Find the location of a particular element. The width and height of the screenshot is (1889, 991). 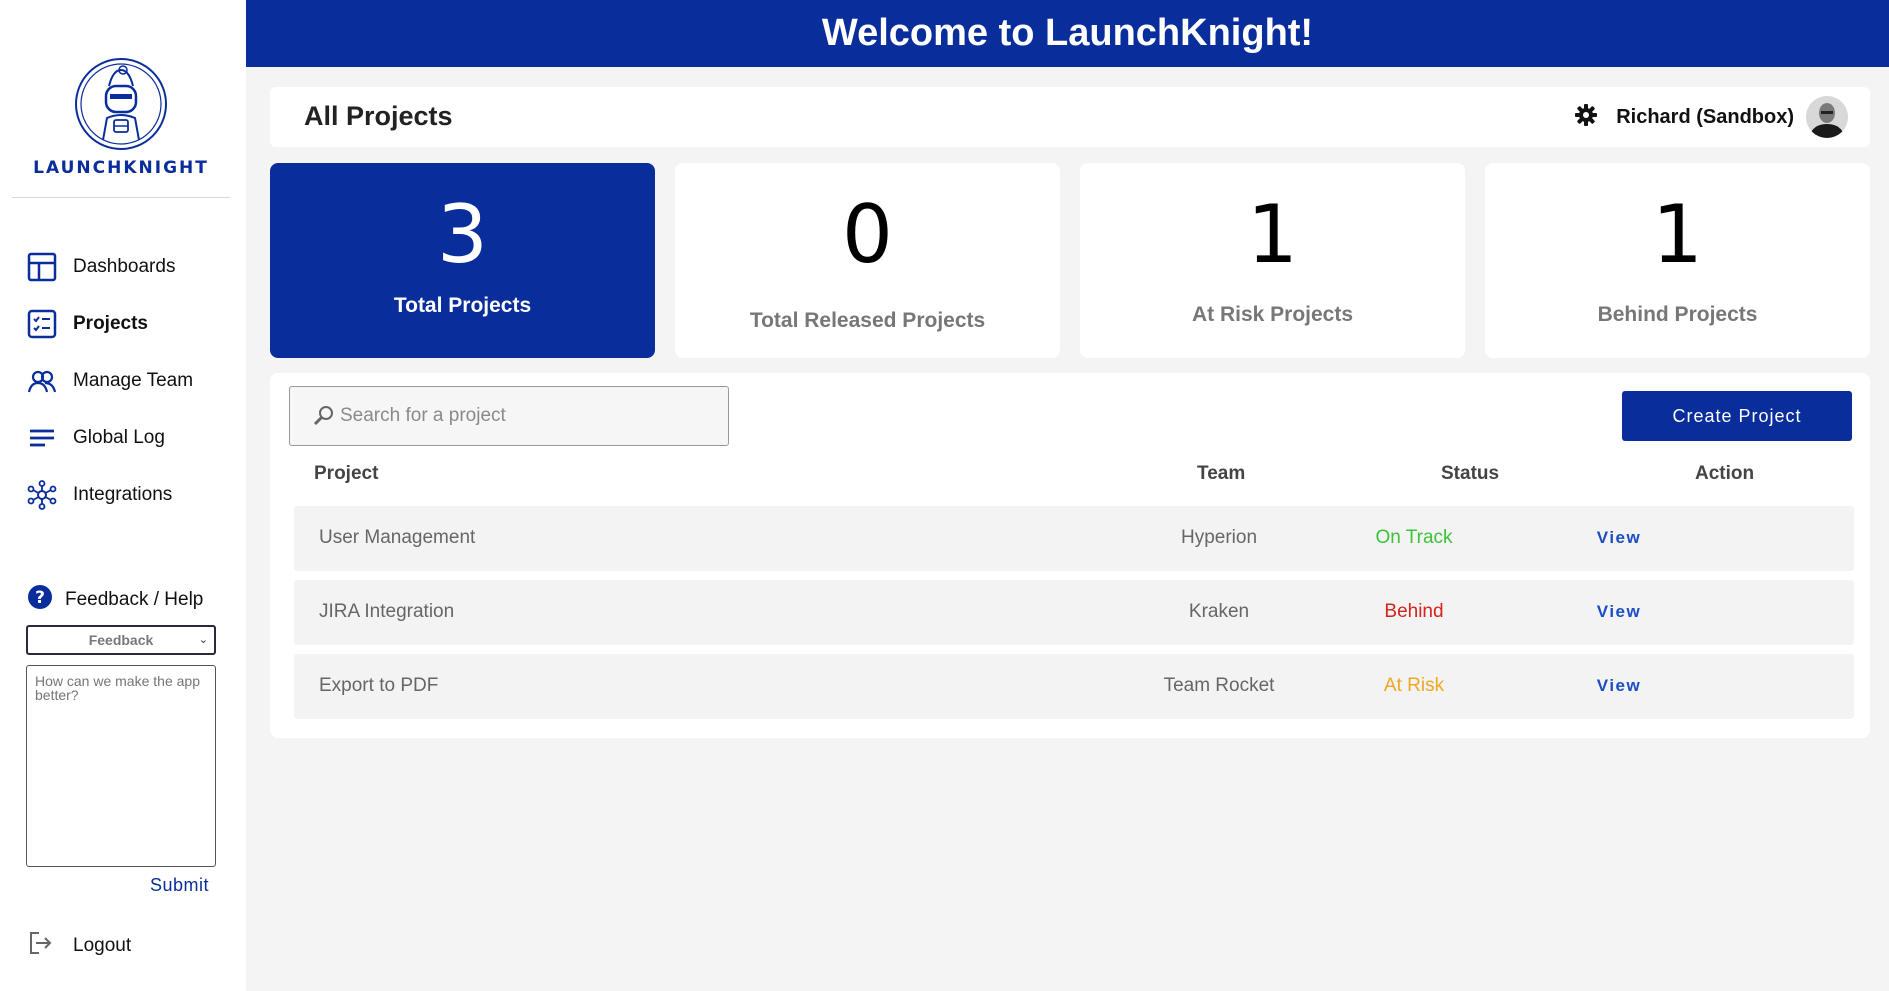

sidebar-item-label: Integrations is located at coordinates (123, 494).